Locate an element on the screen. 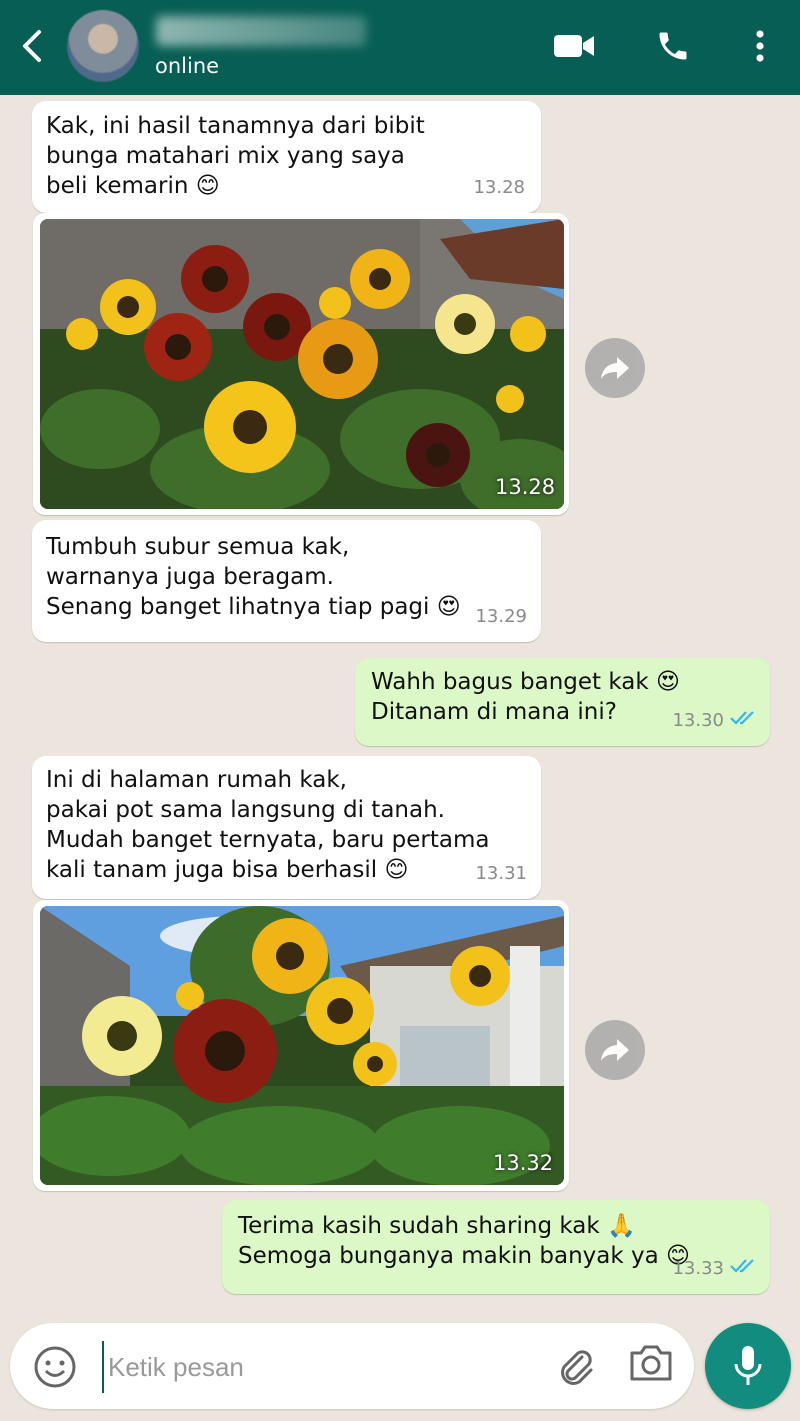 The height and width of the screenshot is (1421, 800). back-arrow-icon is located at coordinates (32, 46).